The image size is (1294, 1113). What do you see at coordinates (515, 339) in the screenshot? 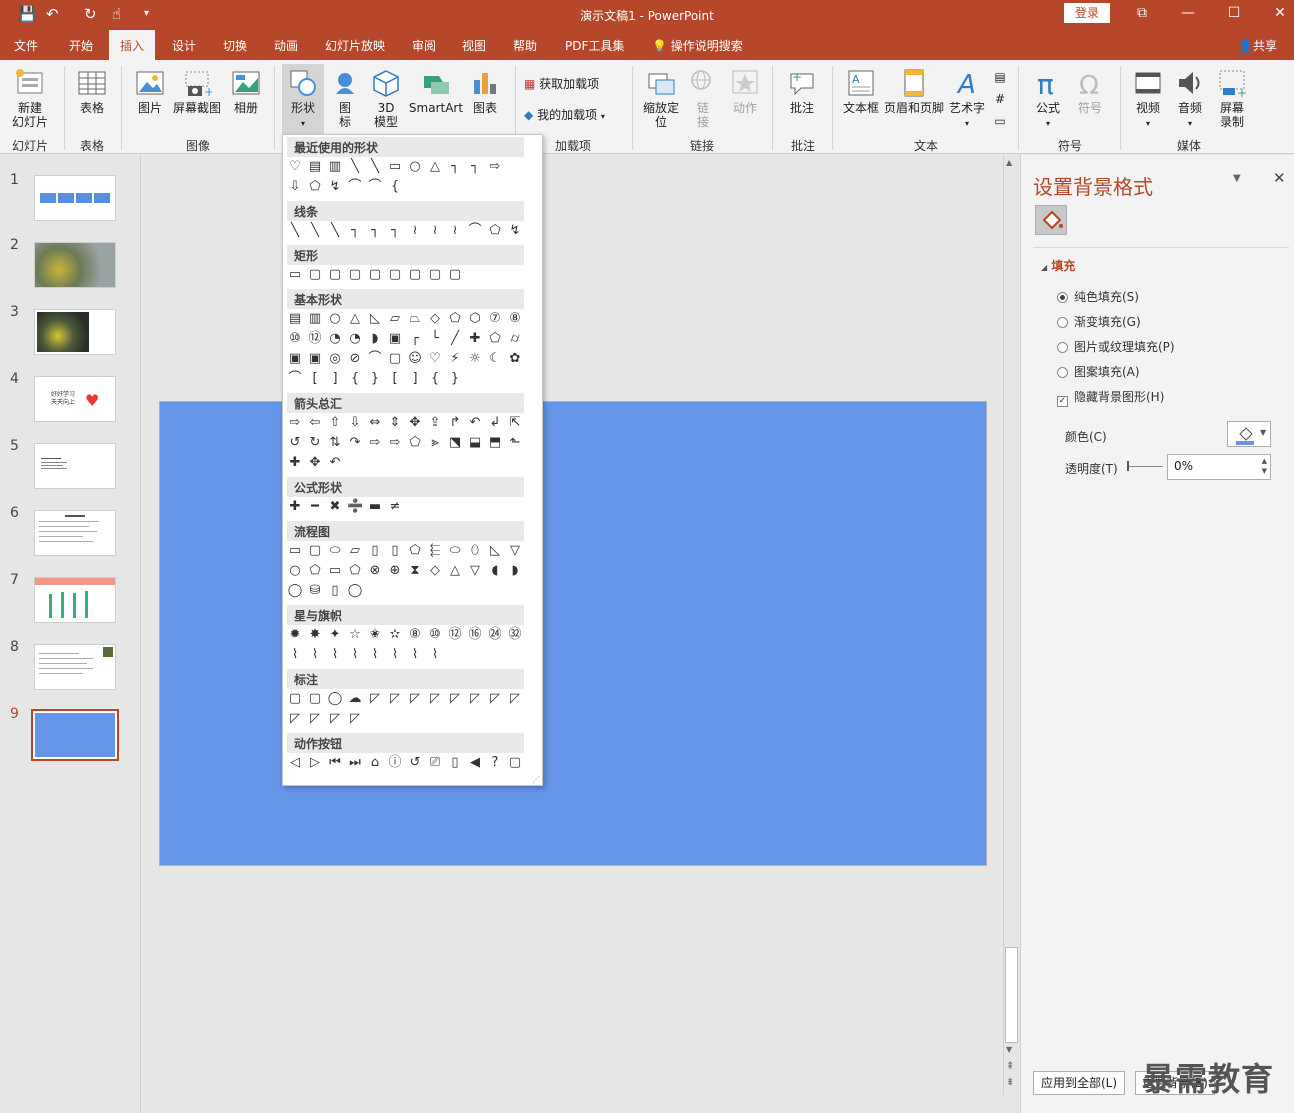
I see `shape-option: ⌭` at bounding box center [515, 339].